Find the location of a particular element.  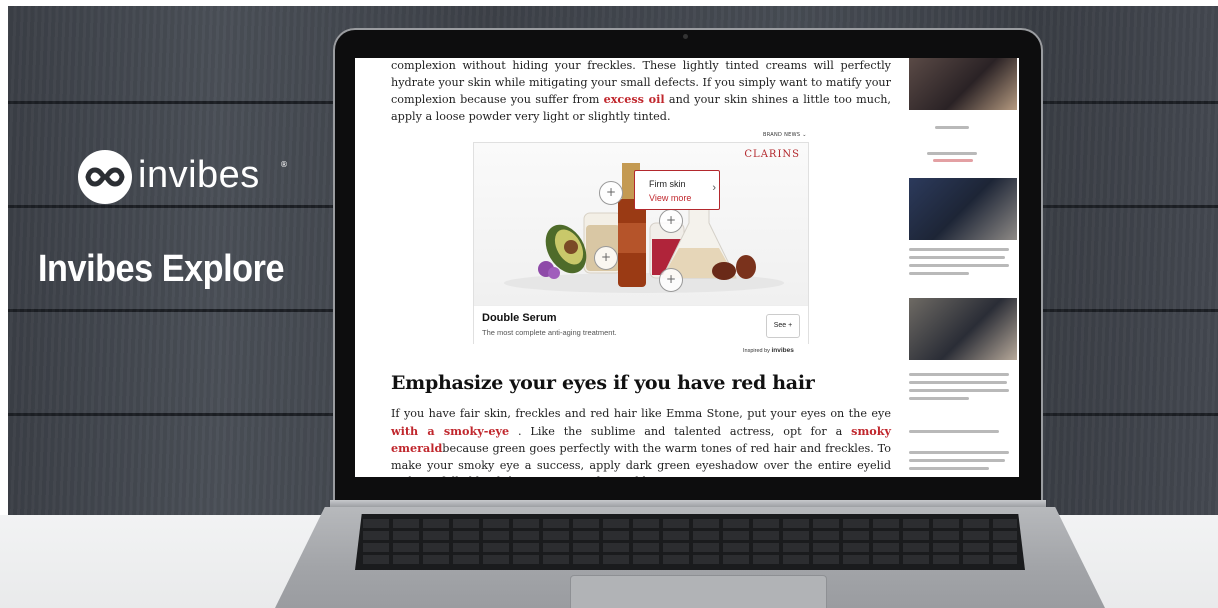

ad-product-subtitle: The most complete anti-aging treatment. is located at coordinates (549, 332).